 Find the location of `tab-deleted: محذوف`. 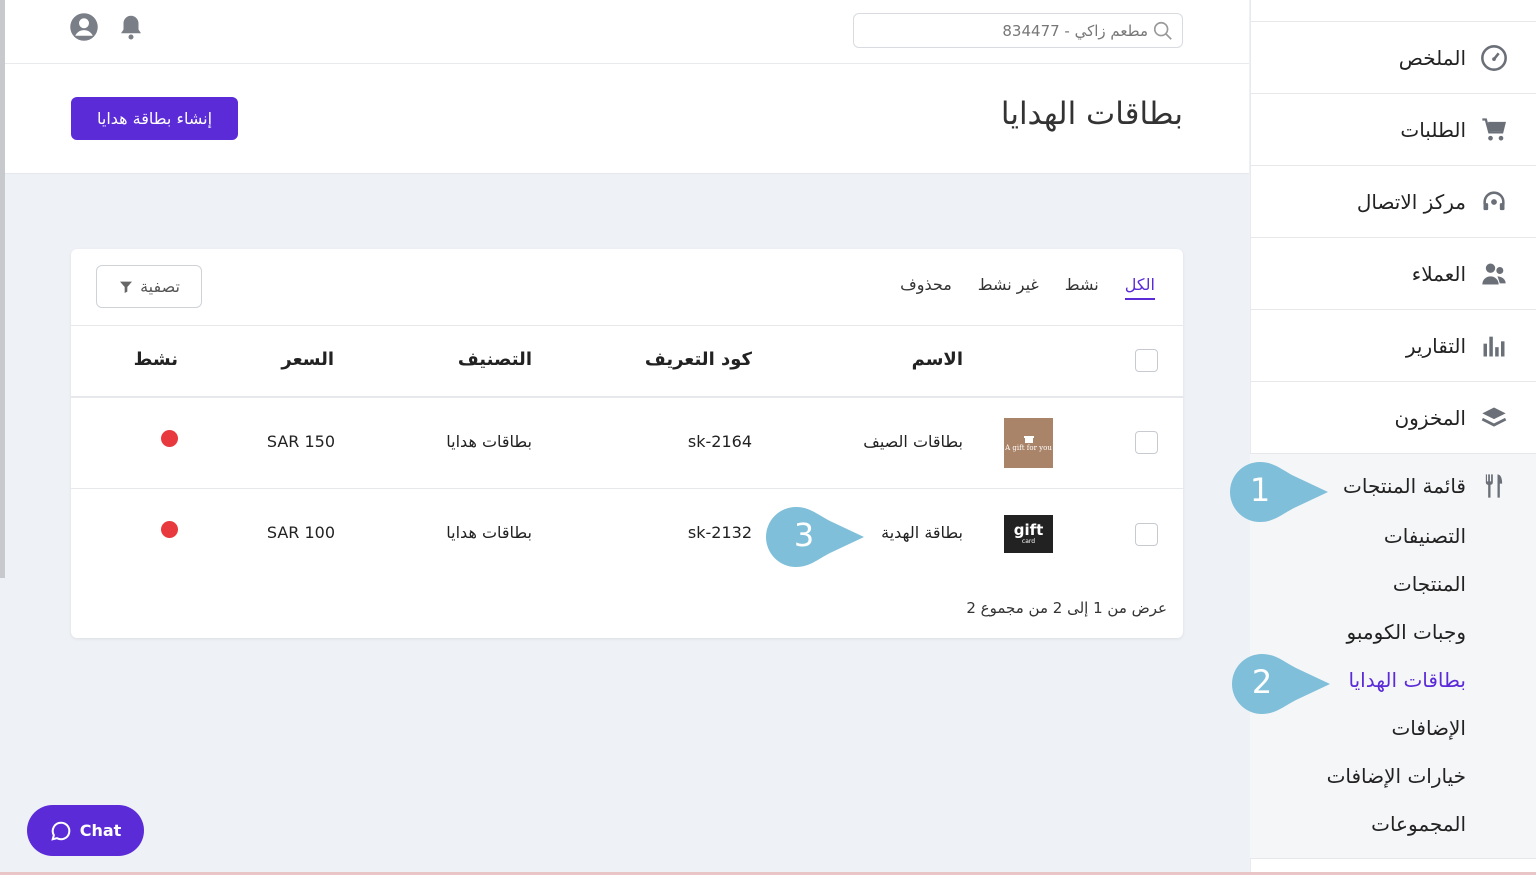

tab-deleted: محذوف is located at coordinates (926, 287).